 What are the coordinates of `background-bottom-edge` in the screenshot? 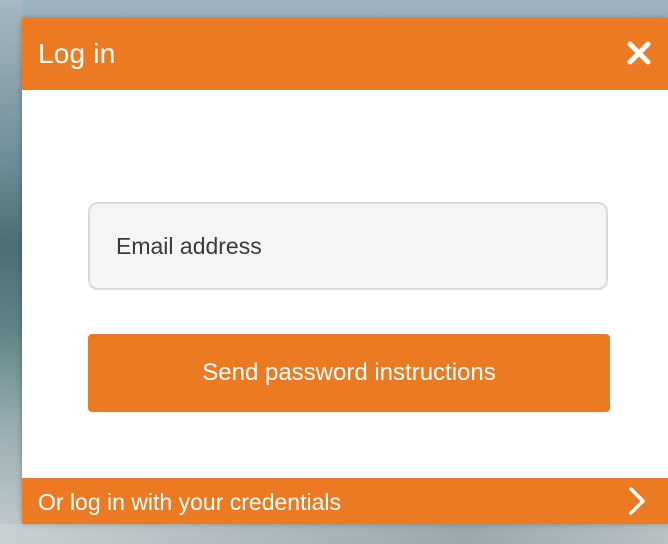 It's located at (334, 534).